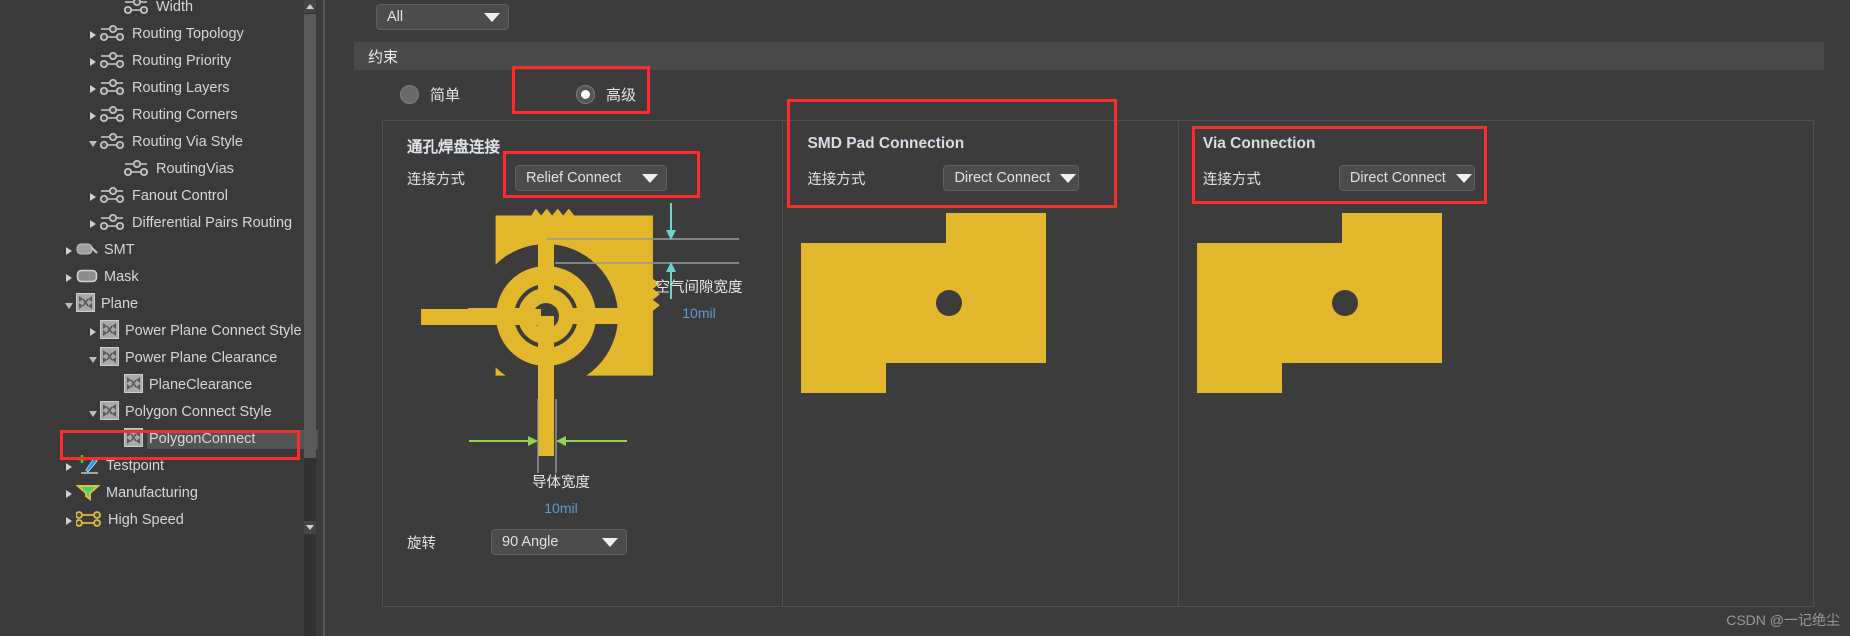 Image resolution: width=1850 pixels, height=636 pixels. I want to click on radio-advanced-label: 高级, so click(621, 95).